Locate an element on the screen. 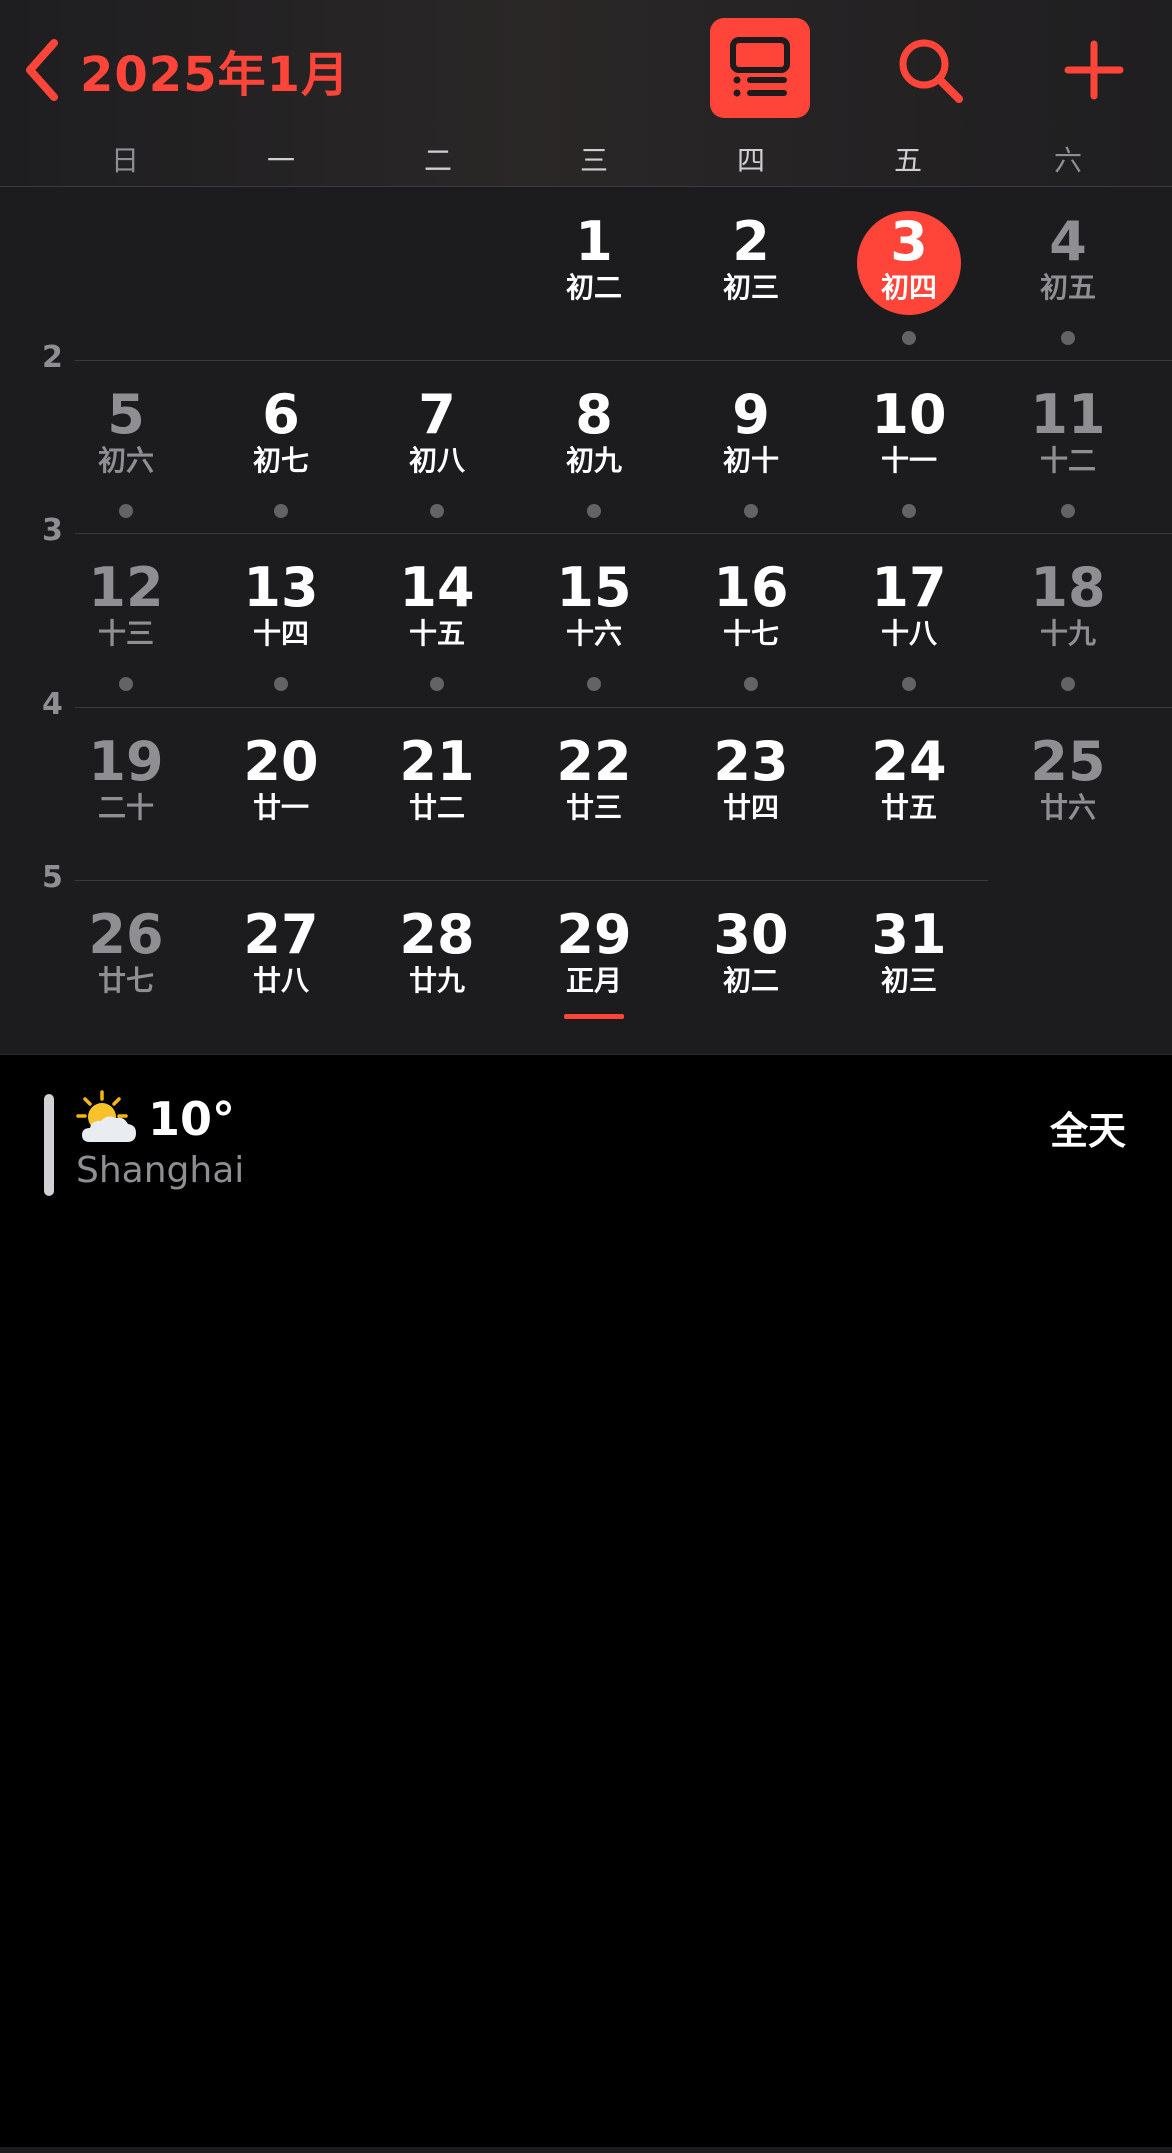 The image size is (1172, 2153). weekday-header: 日 一 二 三 四 五 六 is located at coordinates (586, 161).